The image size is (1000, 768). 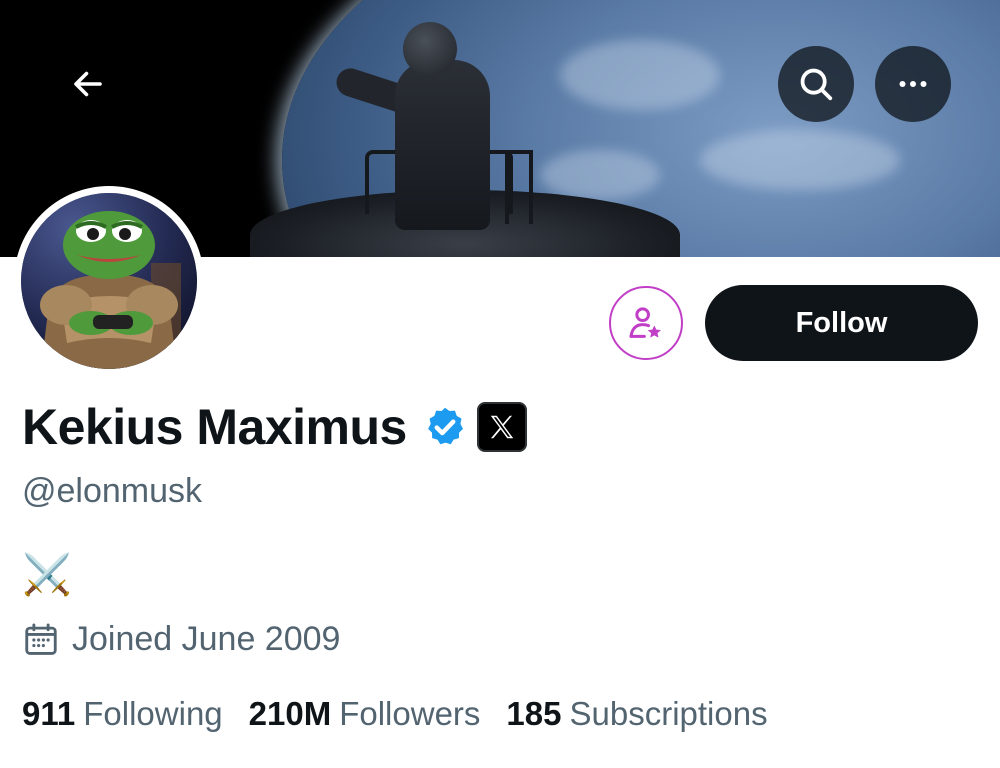 I want to click on profile-avatar, so click(x=109, y=281).